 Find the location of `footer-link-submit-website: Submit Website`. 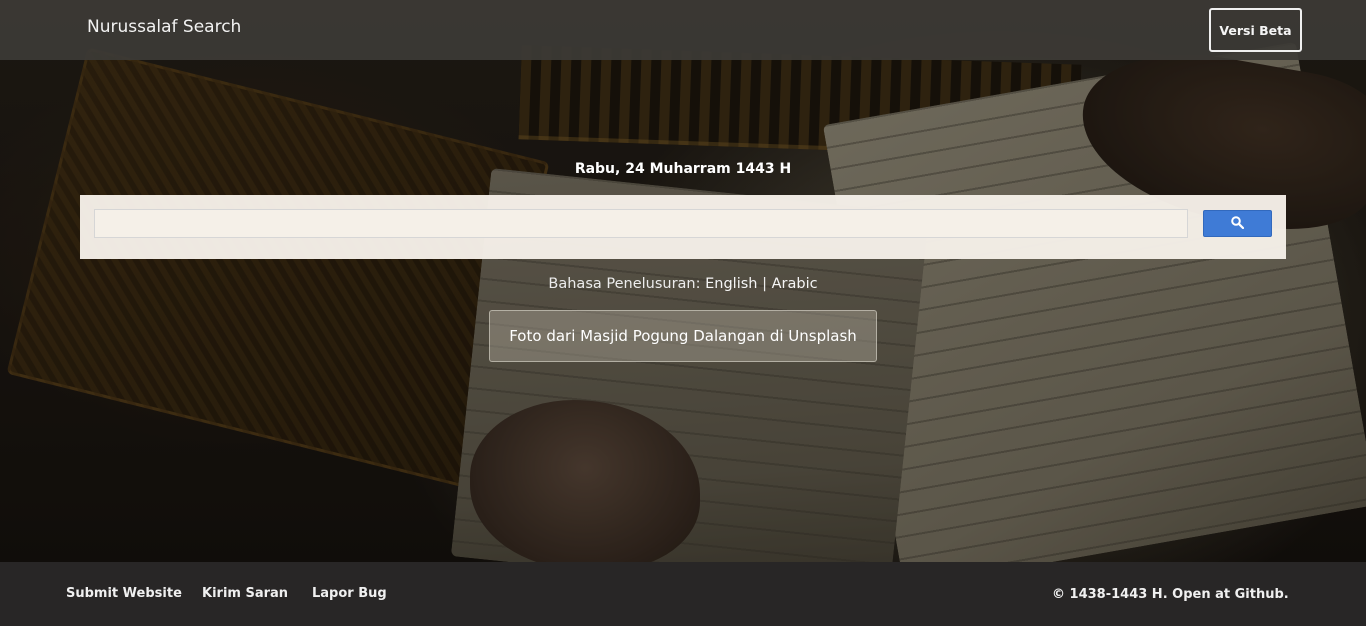

footer-link-submit-website: Submit Website is located at coordinates (124, 593).